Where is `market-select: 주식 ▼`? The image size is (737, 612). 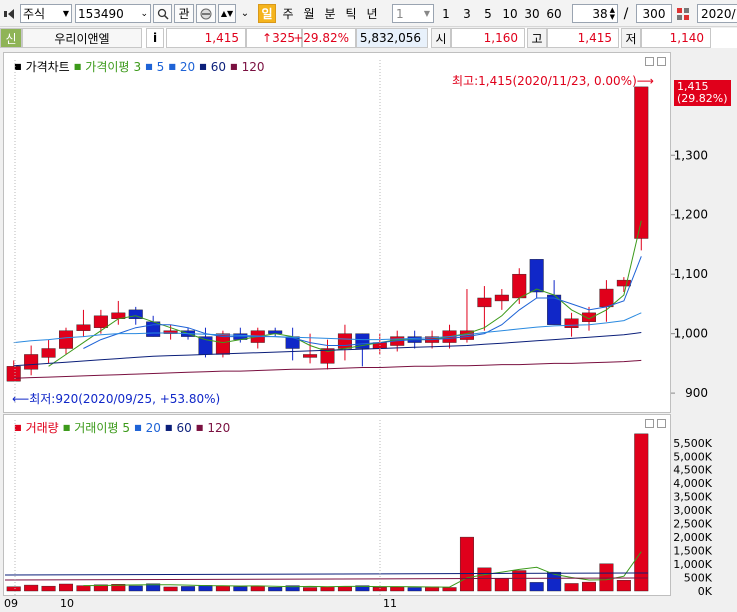 market-select: 주식 ▼ is located at coordinates (46, 13).